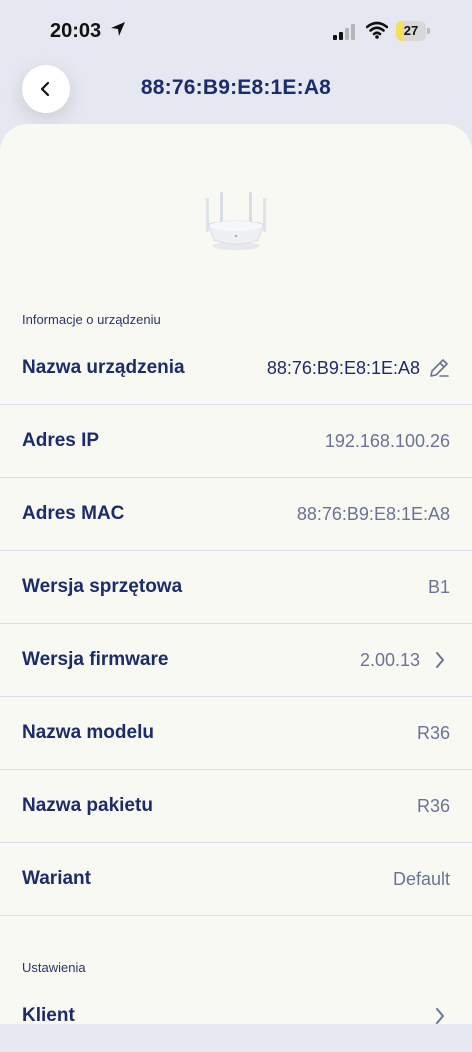 Image resolution: width=472 pixels, height=1052 pixels. Describe the element at coordinates (61, 440) in the screenshot. I see `row-label: Adres IP` at that location.